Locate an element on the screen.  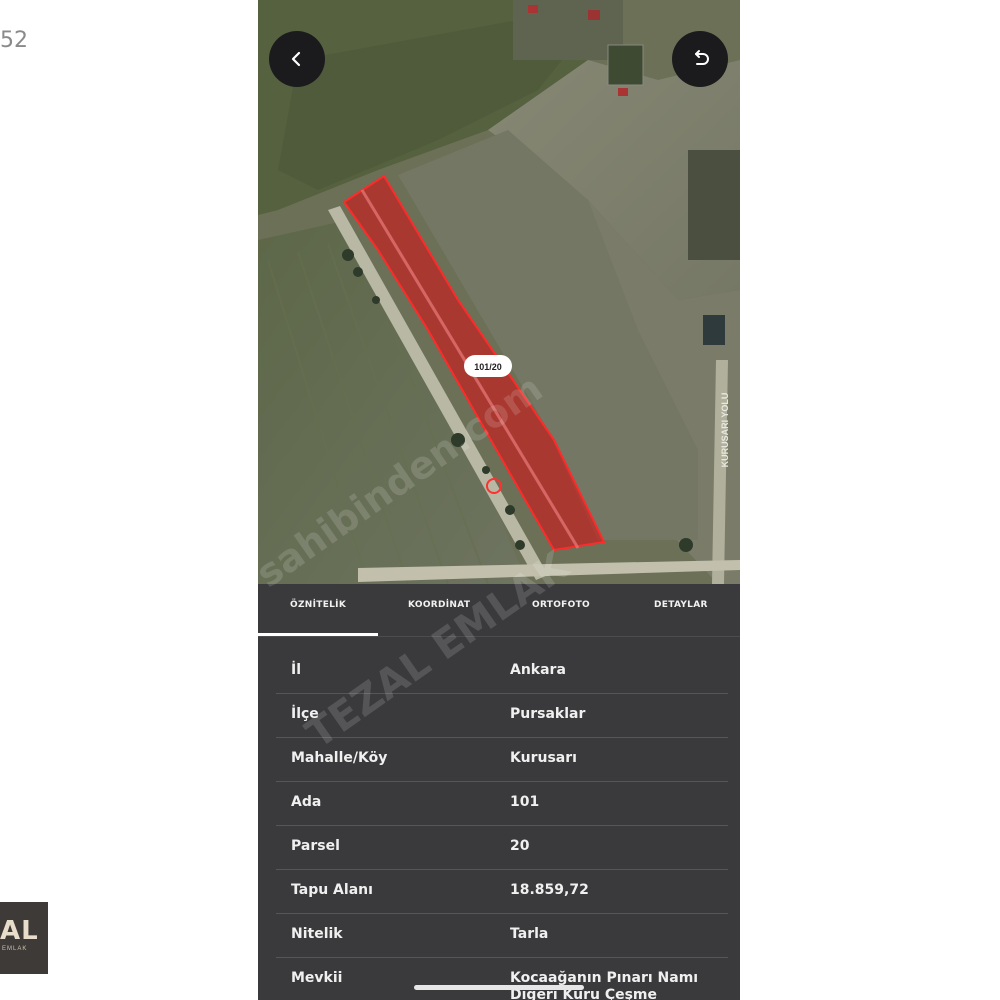
attr-row-il: İl Ankara is located at coordinates (502, 671).